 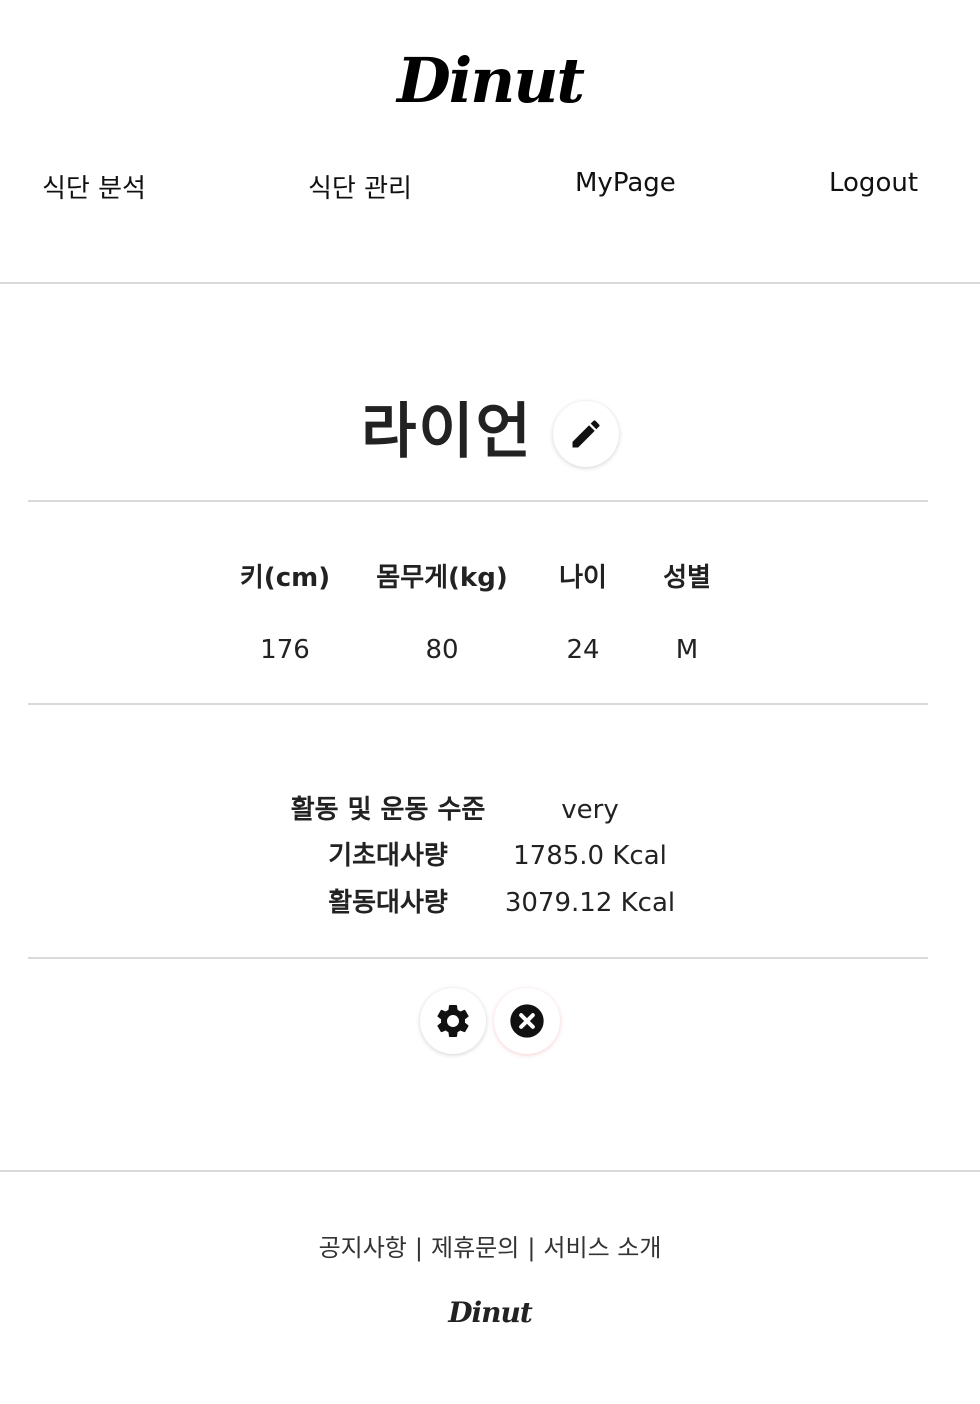 What do you see at coordinates (625, 183) in the screenshot?
I see `nav-mypage: MyPage` at bounding box center [625, 183].